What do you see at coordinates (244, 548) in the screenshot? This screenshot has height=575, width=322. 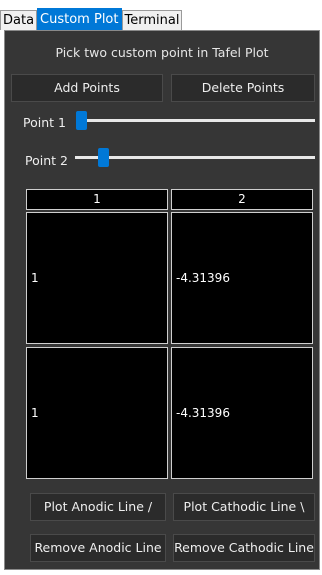 I see `remove-cathodic-line-button: Remove Cathodic Line` at bounding box center [244, 548].